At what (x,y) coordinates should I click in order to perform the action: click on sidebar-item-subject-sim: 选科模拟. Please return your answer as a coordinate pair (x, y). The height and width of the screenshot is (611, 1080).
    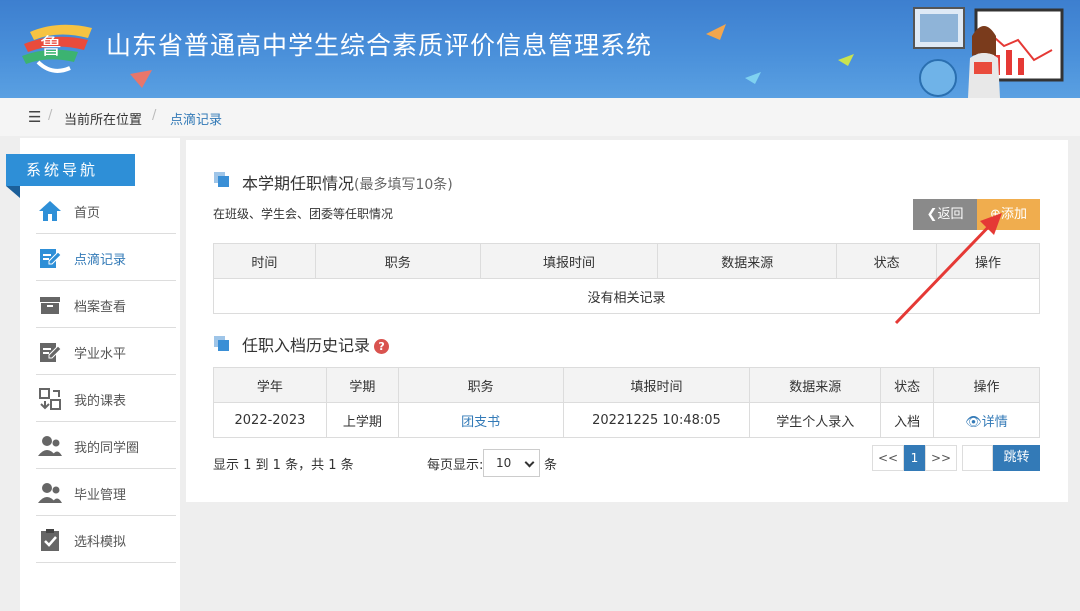
    Looking at the image, I should click on (106, 539).